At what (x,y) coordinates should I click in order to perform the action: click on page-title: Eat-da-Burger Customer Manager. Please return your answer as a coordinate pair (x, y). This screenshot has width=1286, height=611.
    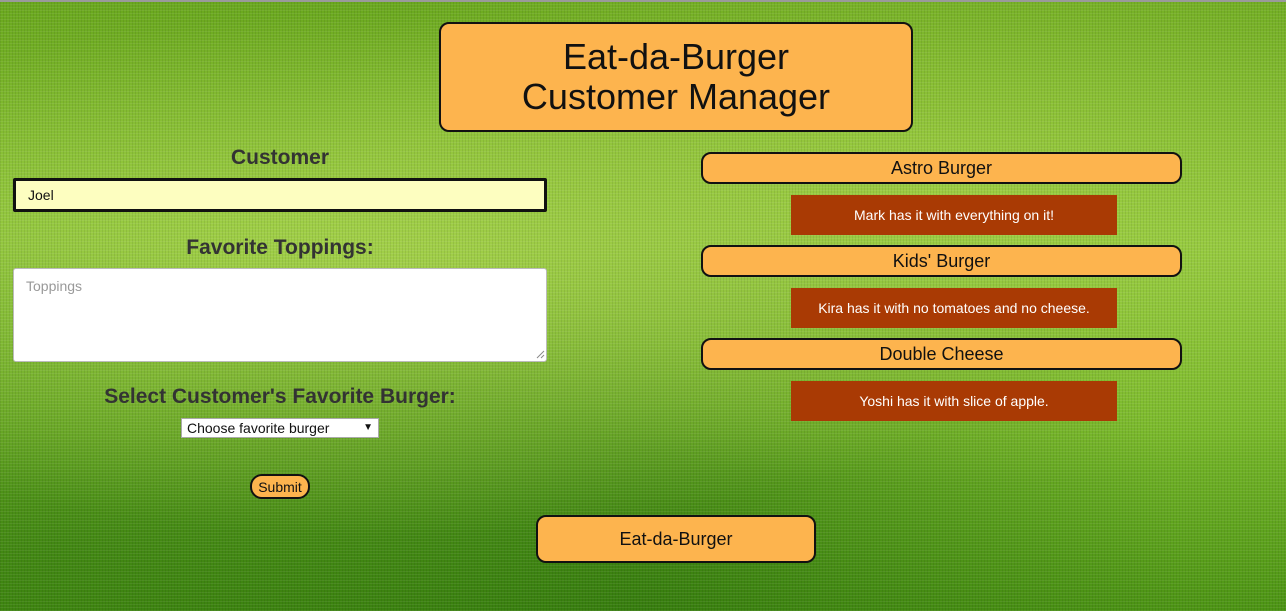
    Looking at the image, I should click on (676, 77).